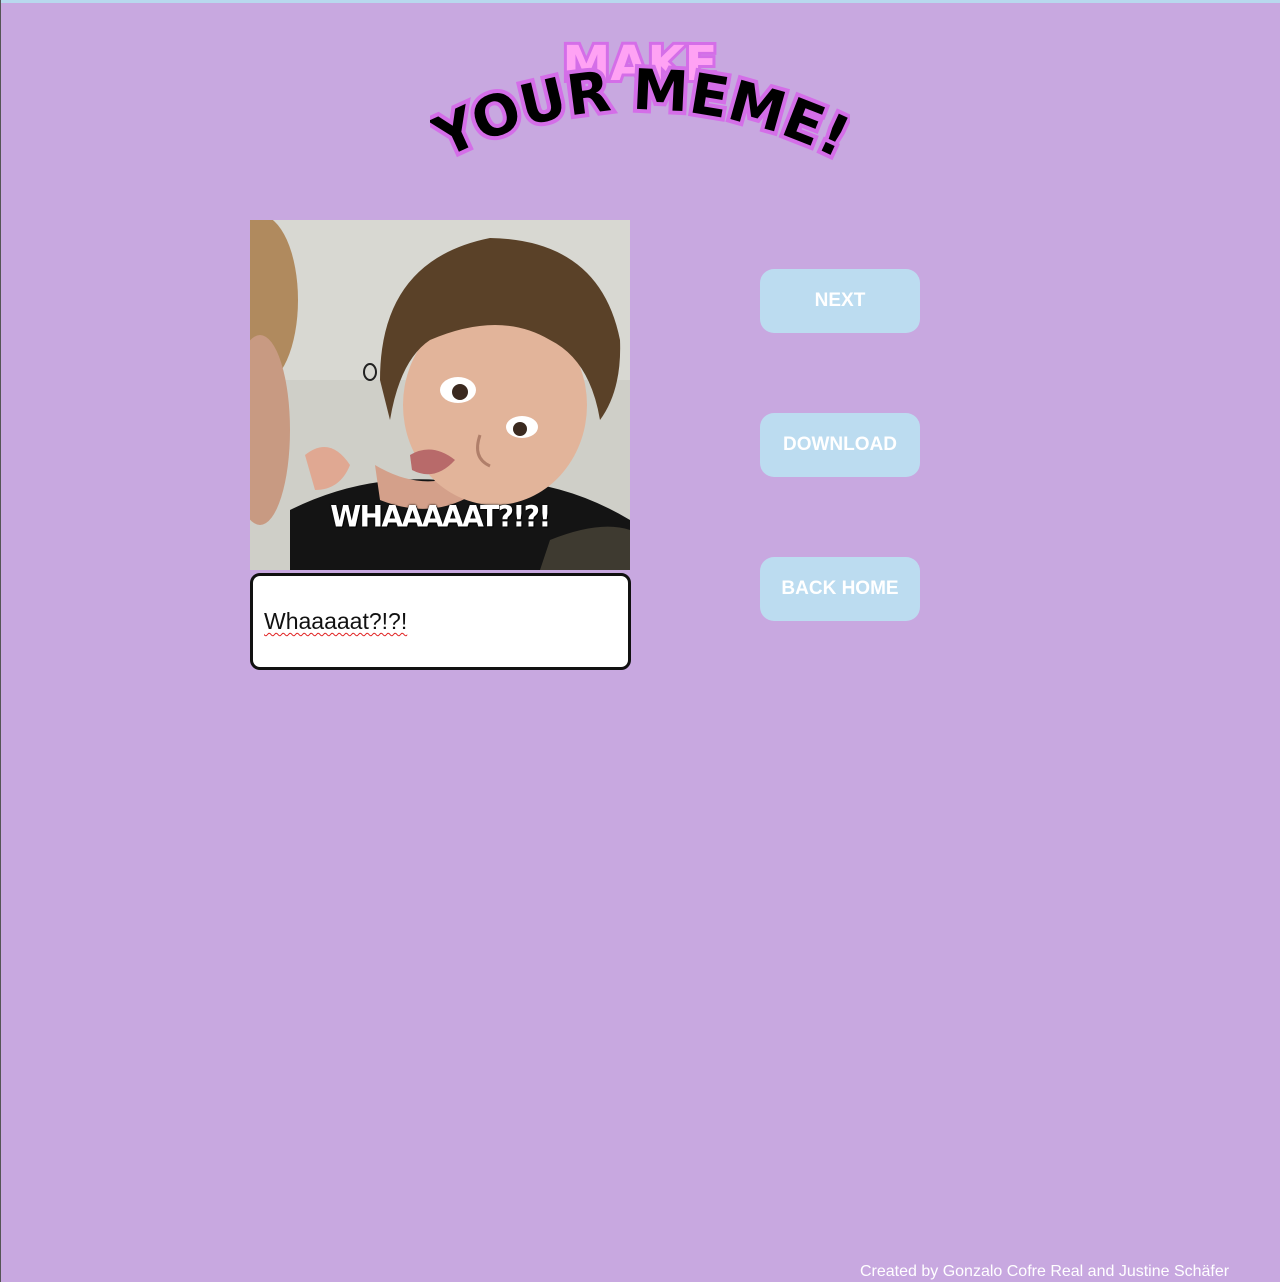  Describe the element at coordinates (640, 1) in the screenshot. I see `top-border` at that location.